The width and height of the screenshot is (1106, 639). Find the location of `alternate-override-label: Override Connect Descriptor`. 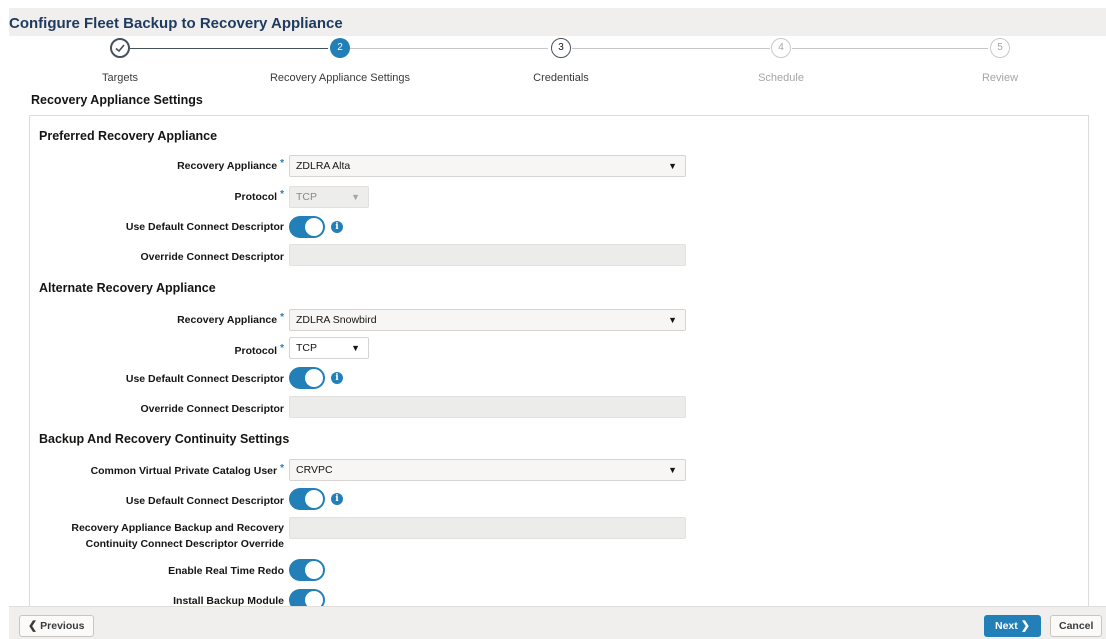

alternate-override-label: Override Connect Descriptor is located at coordinates (212, 409).